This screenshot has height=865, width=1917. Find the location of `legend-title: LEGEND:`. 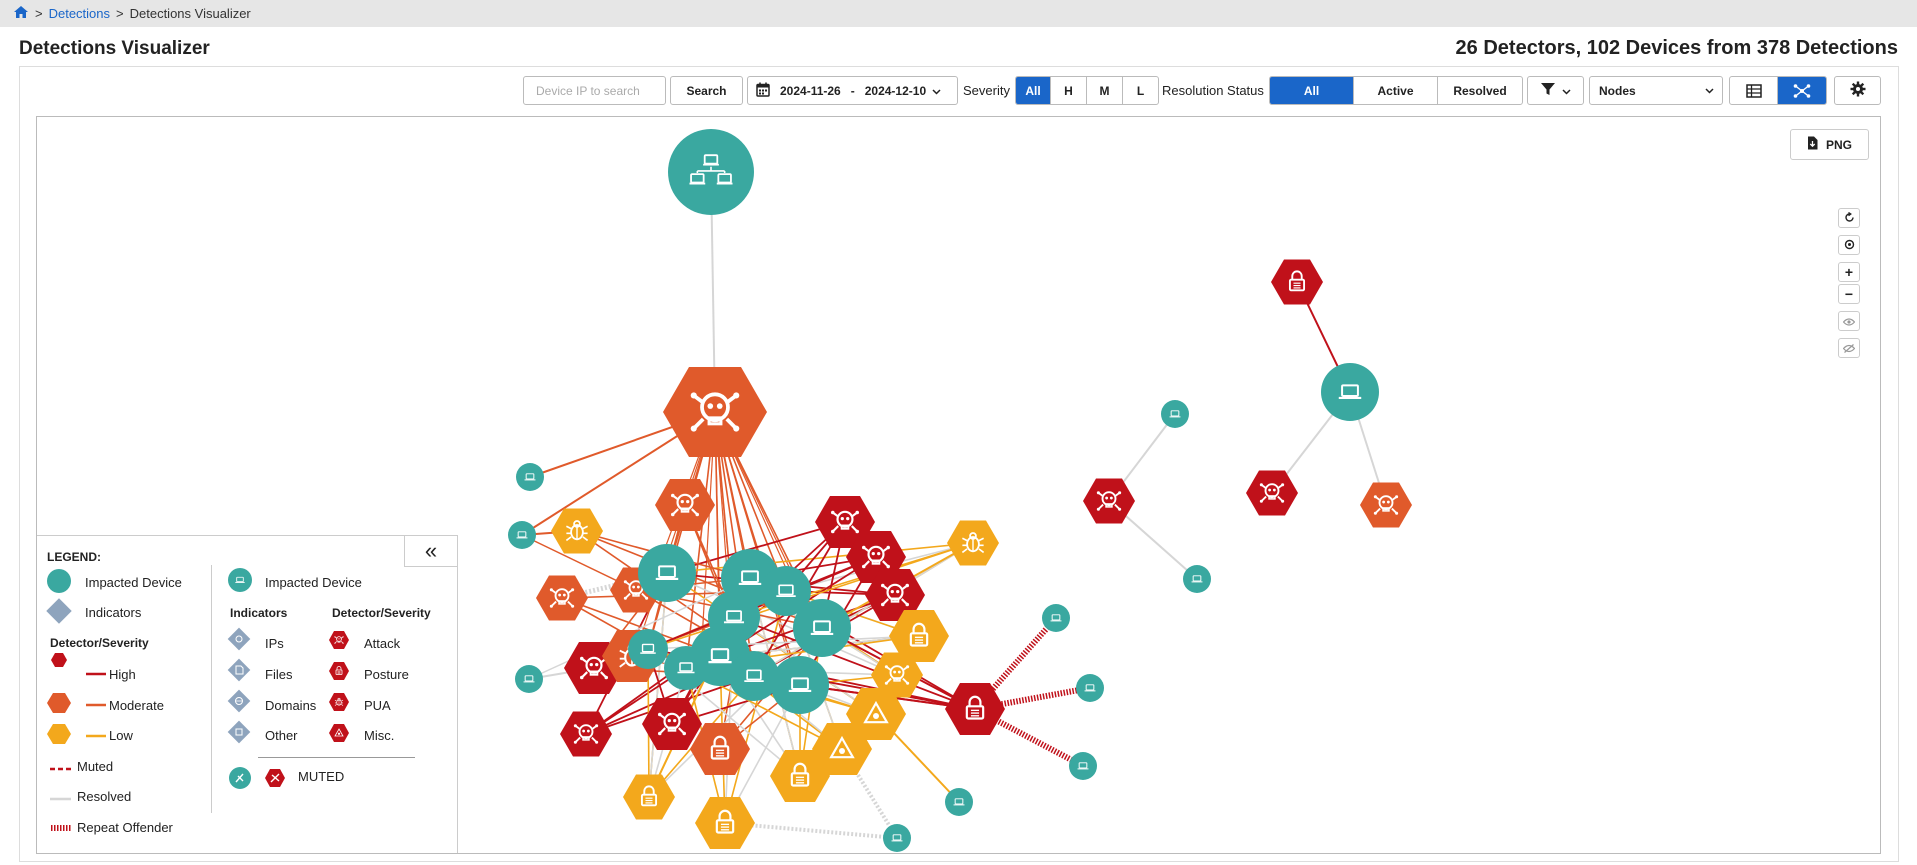

legend-title: LEGEND: is located at coordinates (74, 557).